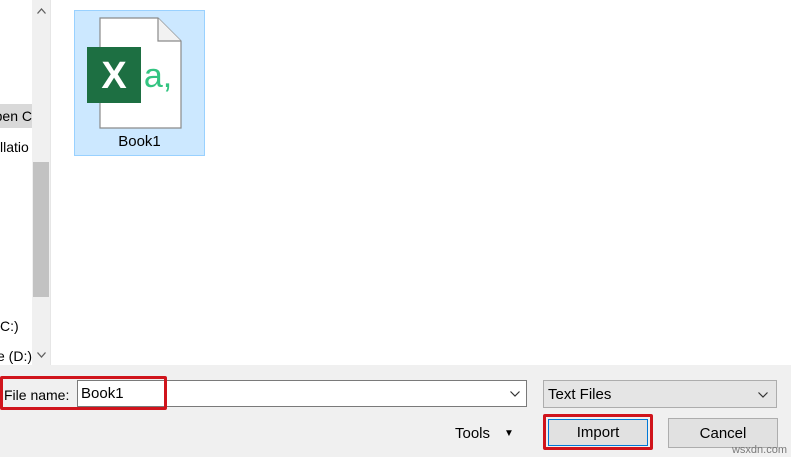  What do you see at coordinates (580, 394) in the screenshot?
I see `filetype-value: Text Files` at bounding box center [580, 394].